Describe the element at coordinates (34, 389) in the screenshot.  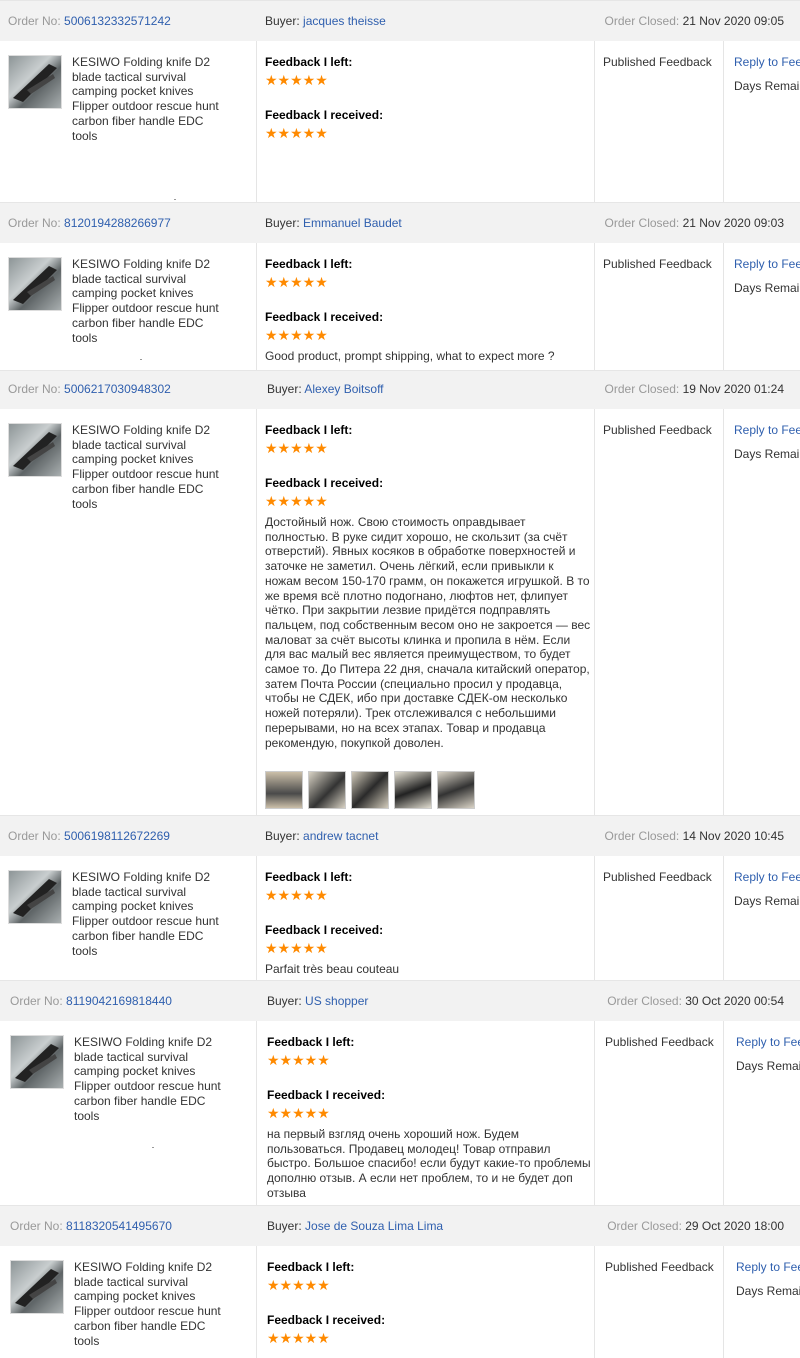
I see `order-no-label: Order No:` at that location.